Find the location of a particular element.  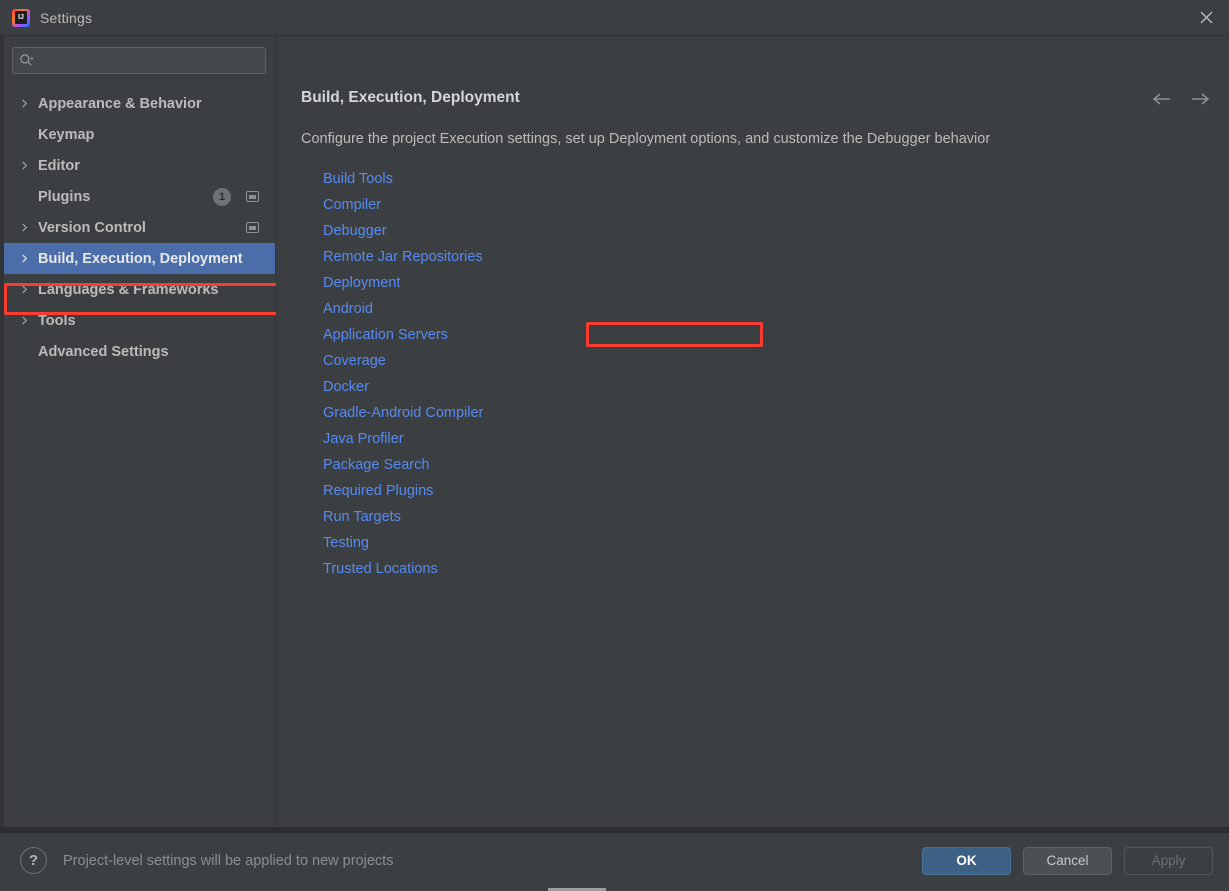

link-package-search: Package Search is located at coordinates (377, 465).